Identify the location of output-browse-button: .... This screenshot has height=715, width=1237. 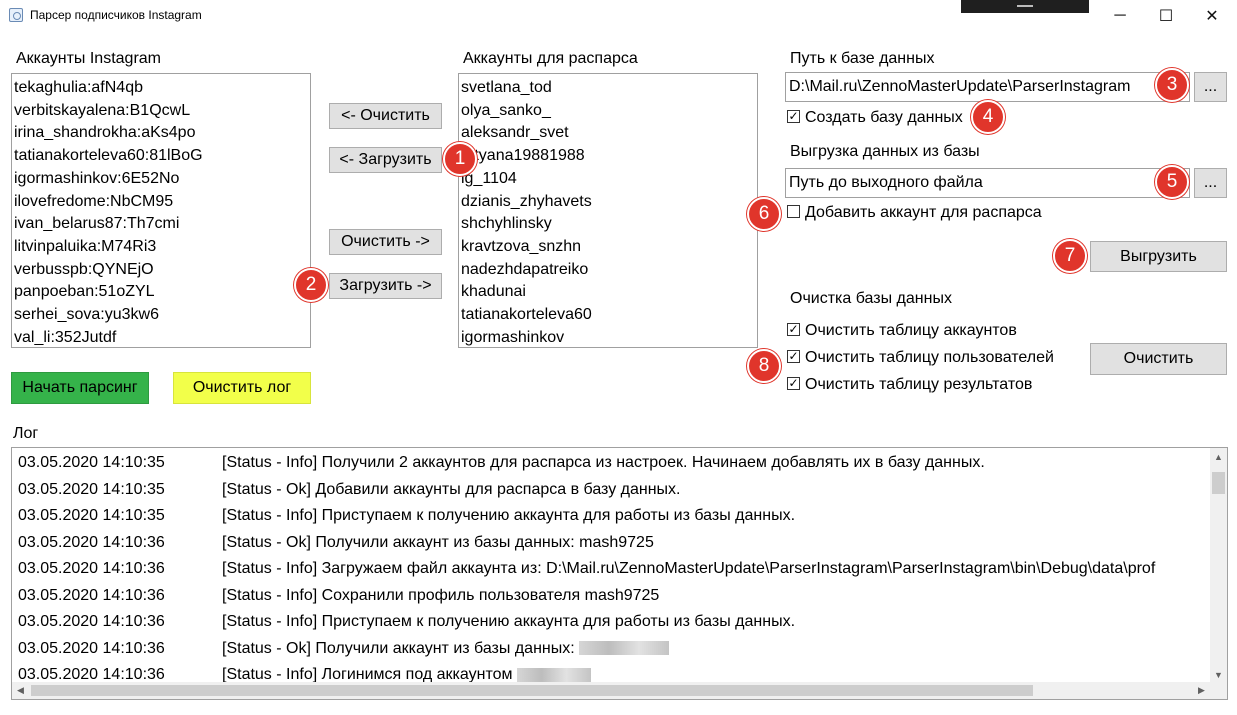
(1210, 183).